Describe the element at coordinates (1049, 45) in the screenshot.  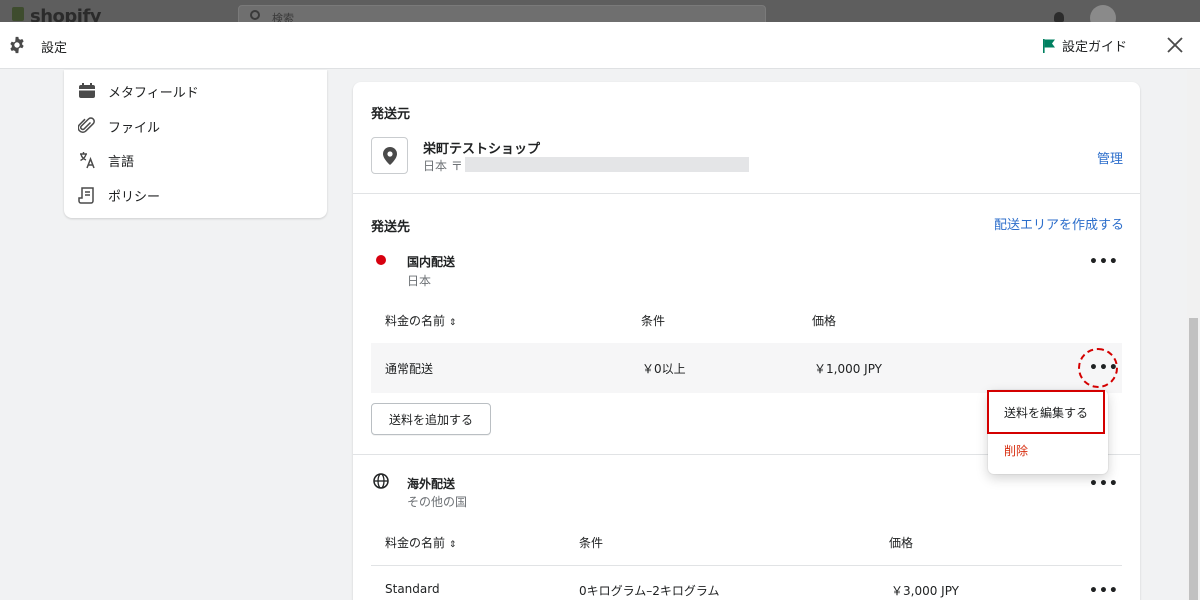
I see `flag-icon` at that location.